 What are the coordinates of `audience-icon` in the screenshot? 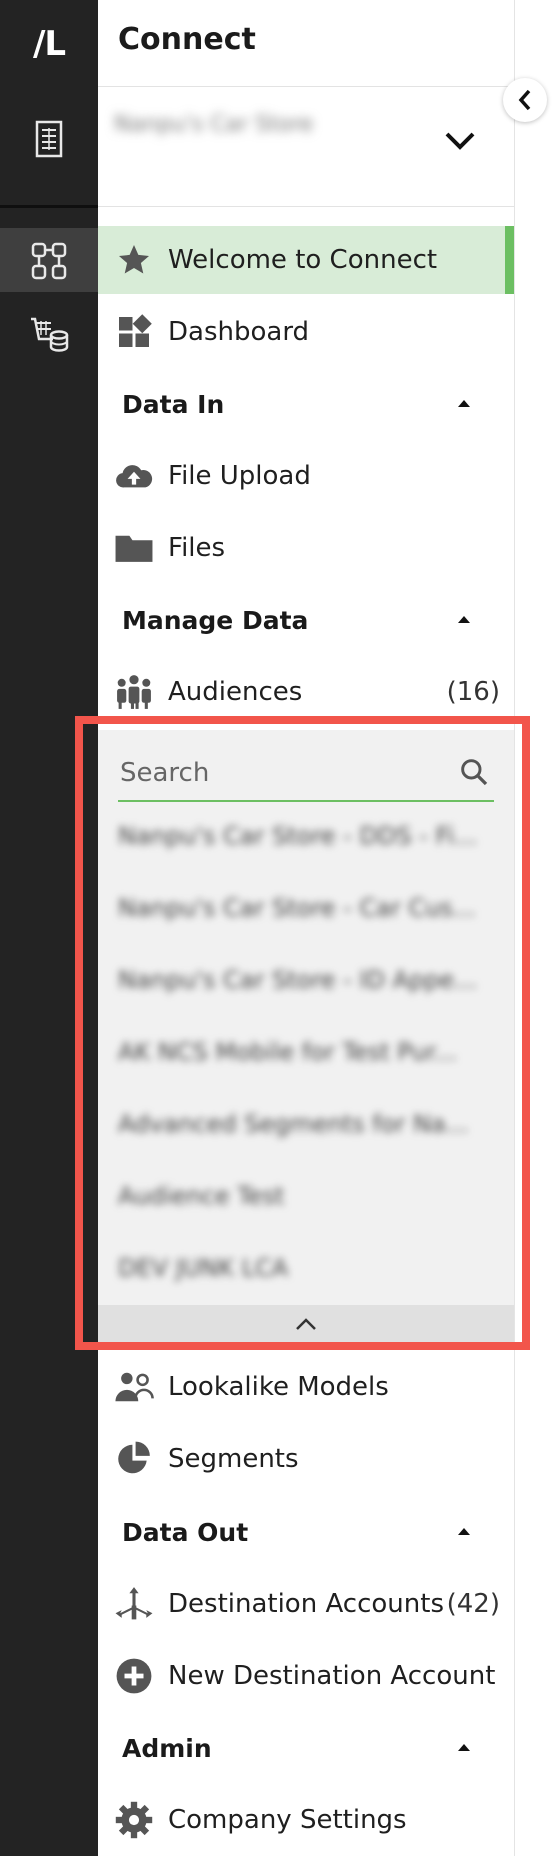 It's located at (134, 692).